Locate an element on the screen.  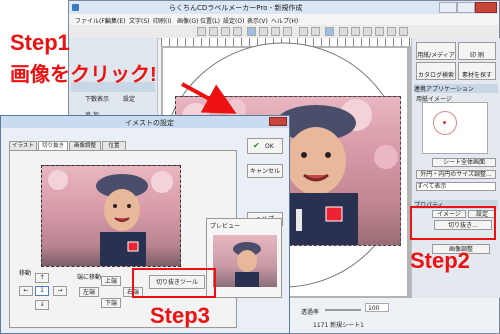
left-edge-button: 左端 is located at coordinates (89, 292).